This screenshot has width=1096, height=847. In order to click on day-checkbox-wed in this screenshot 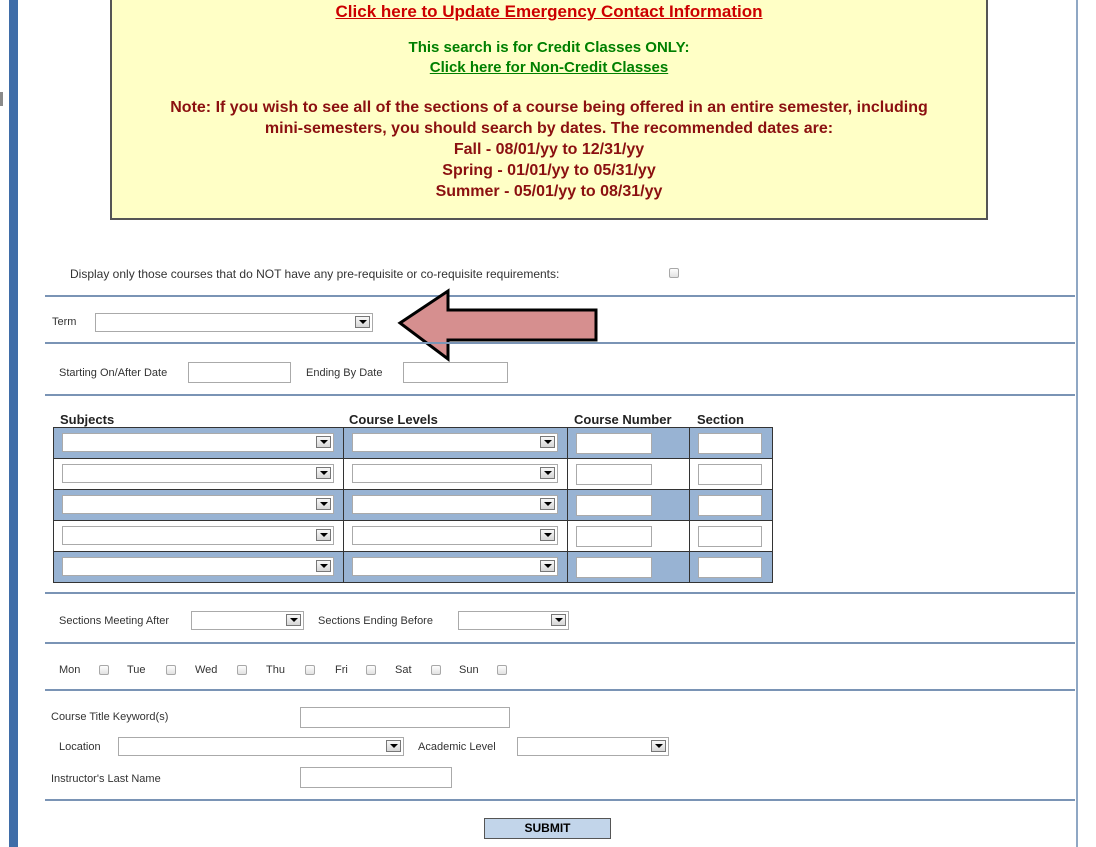, I will do `click(242, 670)`.